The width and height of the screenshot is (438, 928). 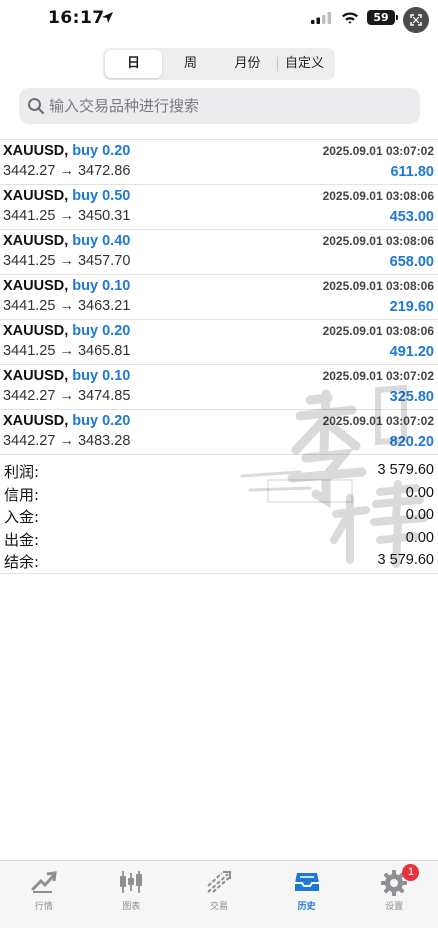 I want to click on expand-icon, so click(x=416, y=20).